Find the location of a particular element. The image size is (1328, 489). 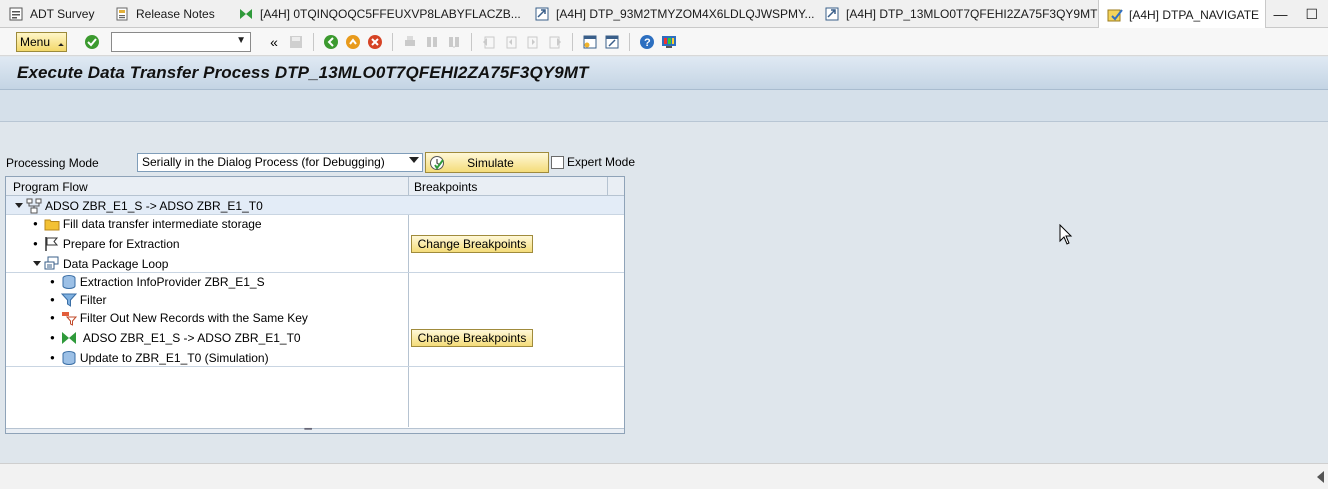

column-divider is located at coordinates (607, 186).